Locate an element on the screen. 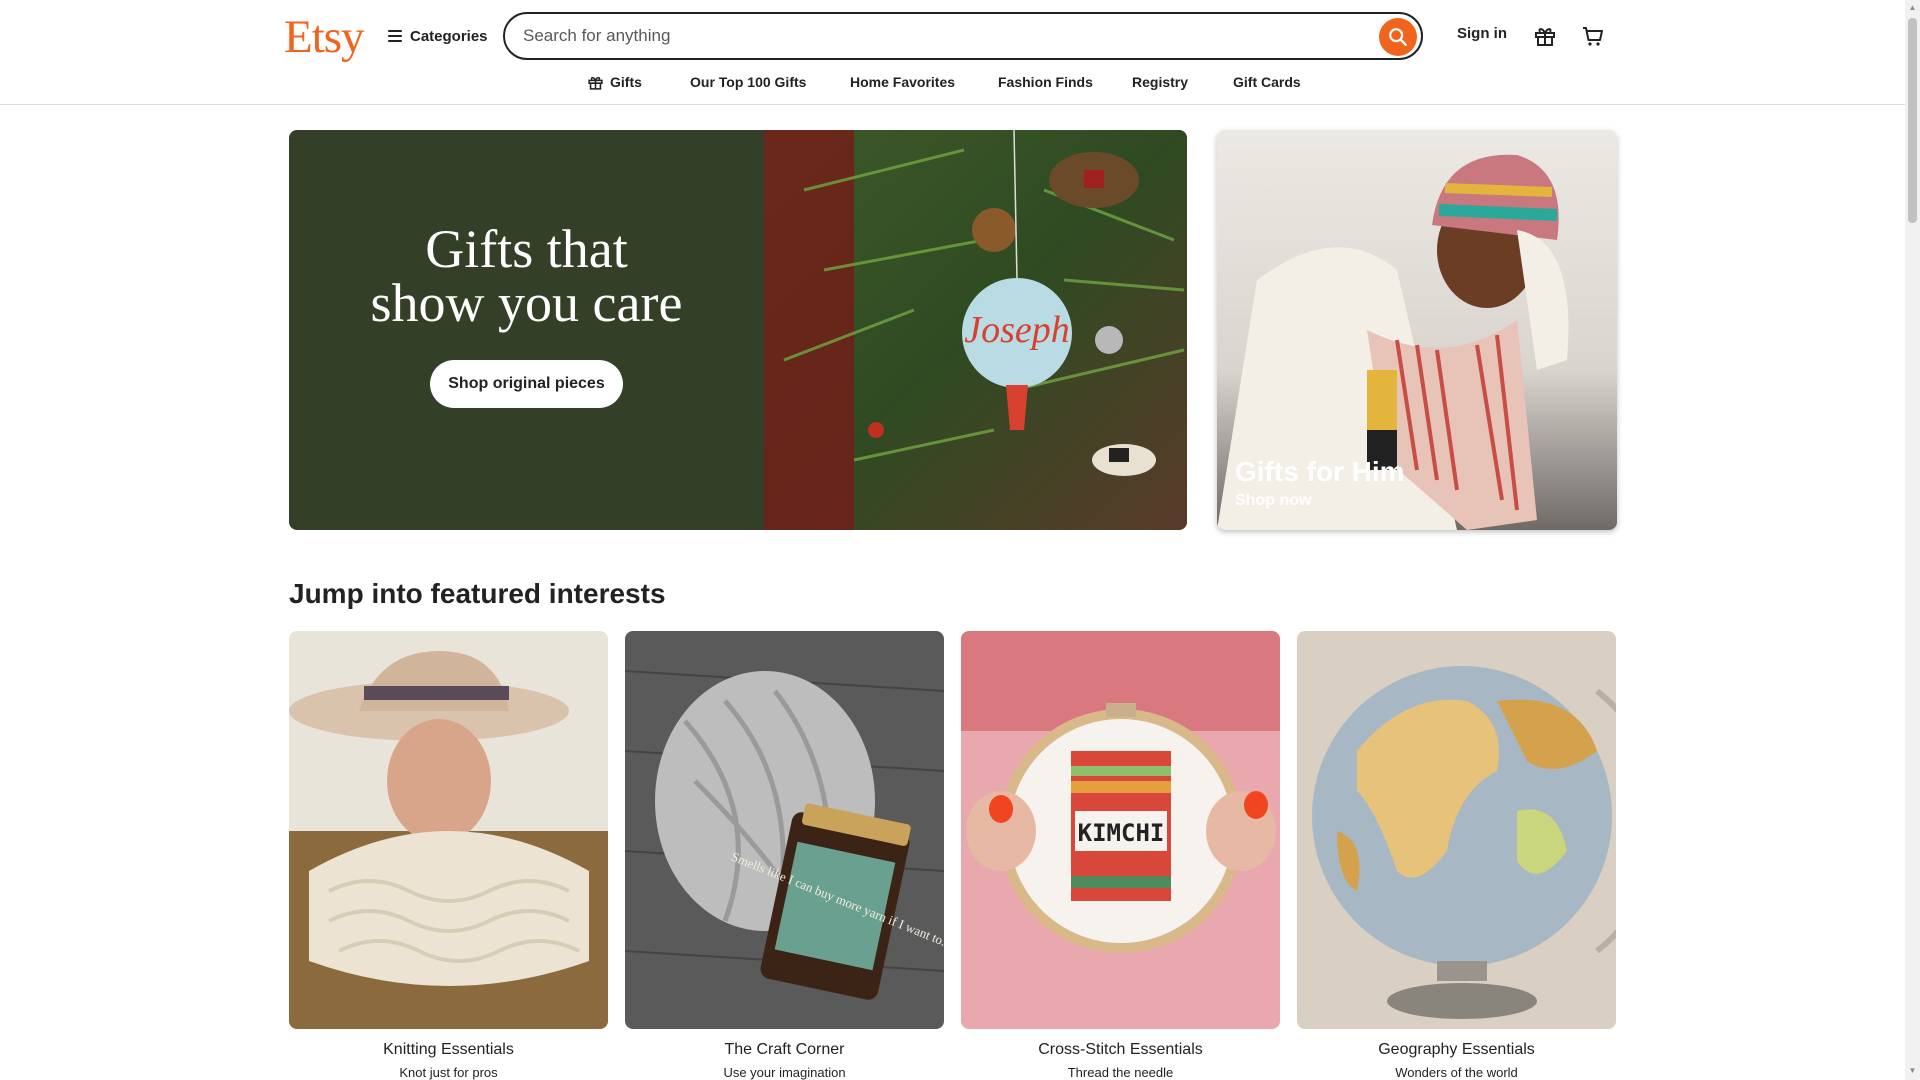 The image size is (1920, 1080). search-button is located at coordinates (1398, 37).